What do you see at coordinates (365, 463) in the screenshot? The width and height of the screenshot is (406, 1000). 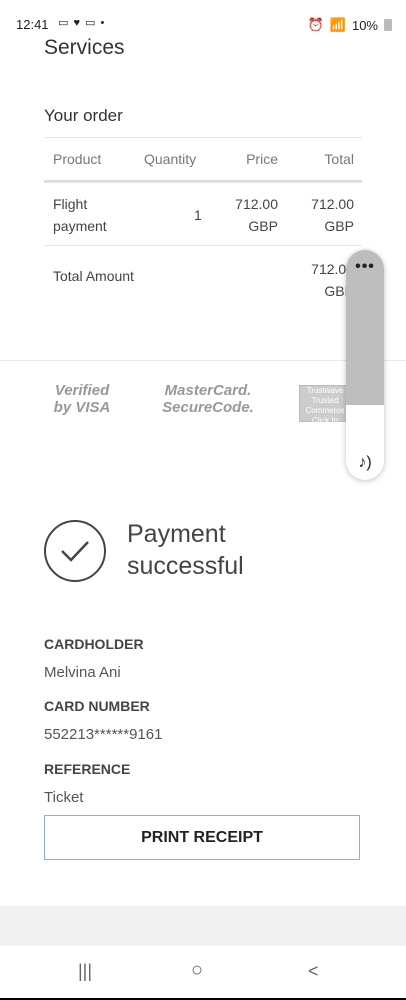 I see `music-note-icon: ♪)` at bounding box center [365, 463].